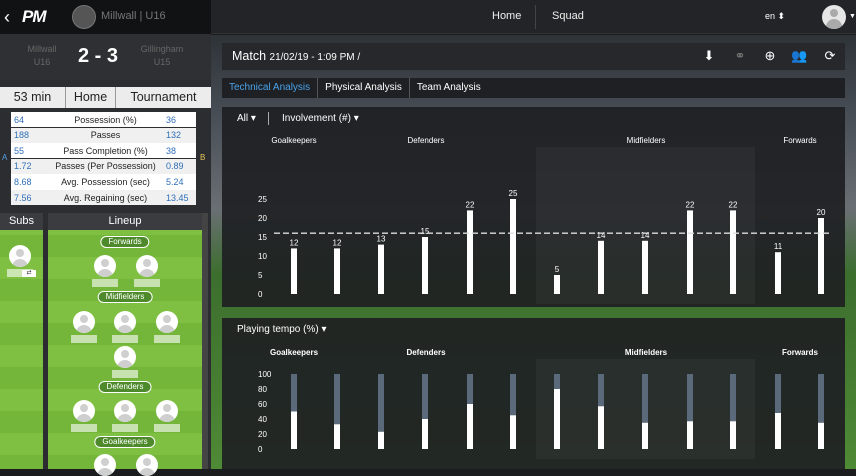 The width and height of the screenshot is (856, 476). Describe the element at coordinates (22, 135) in the screenshot. I see `stat-value-a: 188` at that location.